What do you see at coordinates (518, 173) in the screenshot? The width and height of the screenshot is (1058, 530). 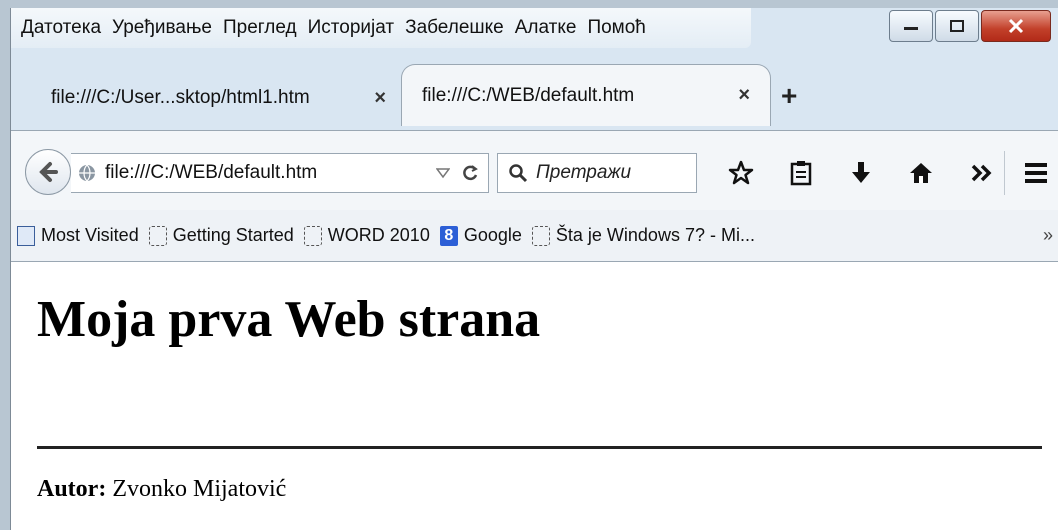 I see `search-icon` at bounding box center [518, 173].